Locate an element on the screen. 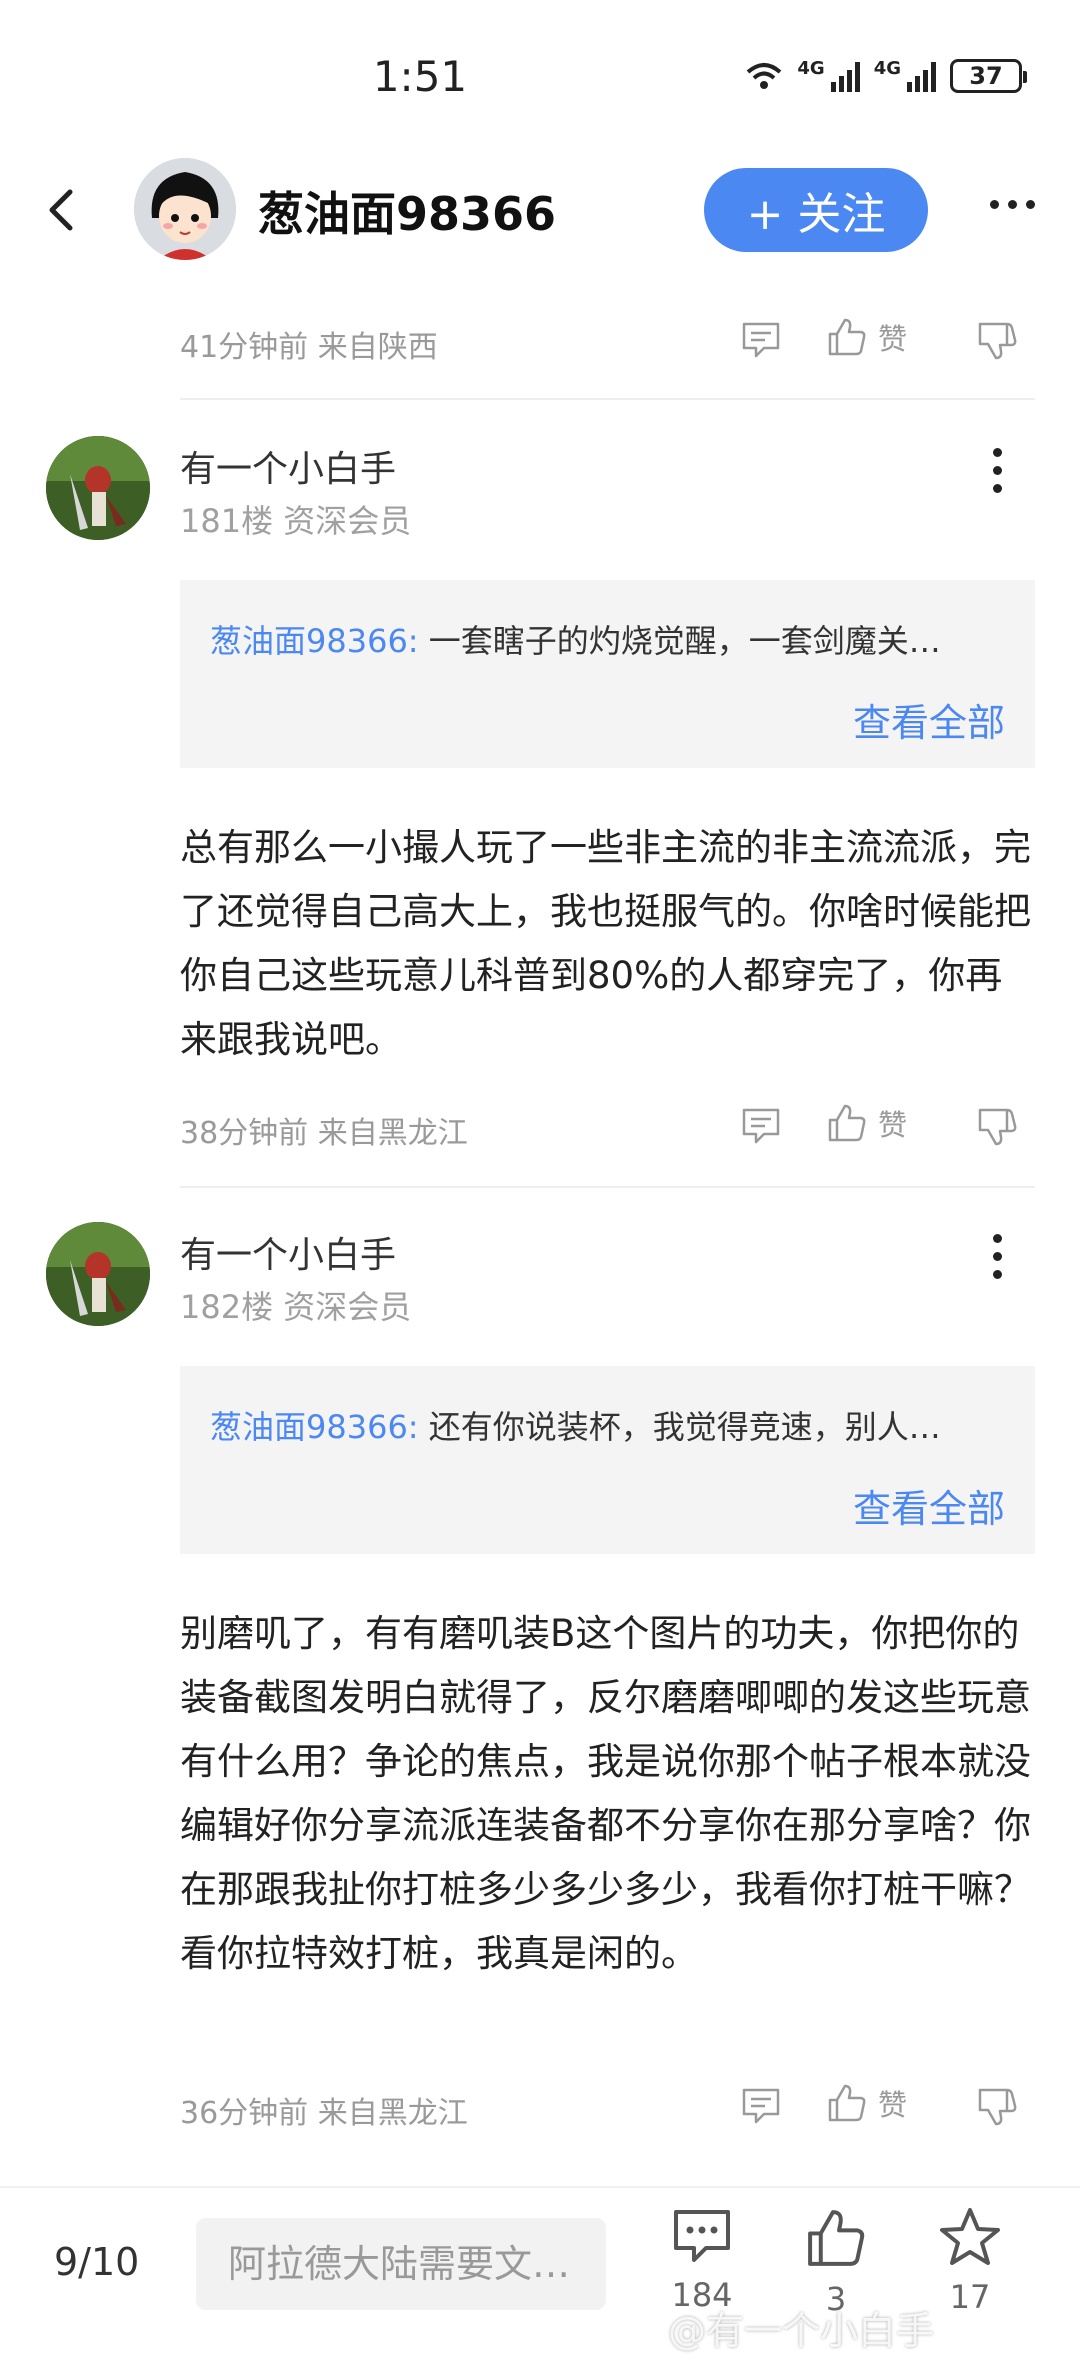 This screenshot has height=2376, width=1080. quoted-reply: 葱油面98366: 一套瞎子的灼烧觉醒，一套剑魔关… 查看全部 is located at coordinates (607, 674).